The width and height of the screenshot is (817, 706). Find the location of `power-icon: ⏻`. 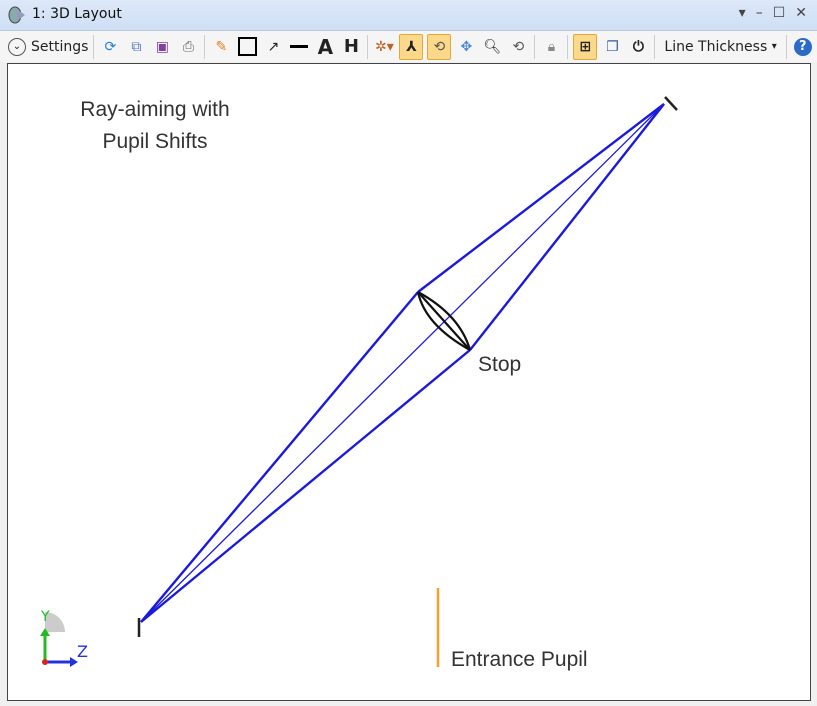

power-icon: ⏻ is located at coordinates (638, 47).